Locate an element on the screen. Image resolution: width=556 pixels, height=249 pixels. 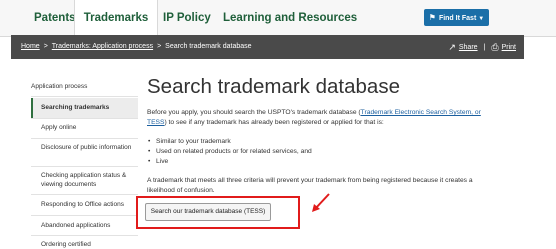
list-item: Similar to your trademark is located at coordinates (229, 142).